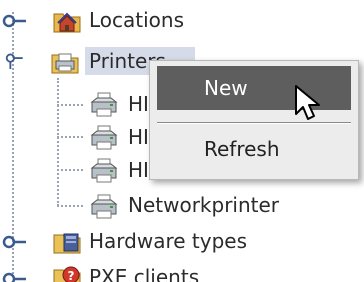  Describe the element at coordinates (168, 241) in the screenshot. I see `tree-item-hardware-types: Hardware types` at that location.